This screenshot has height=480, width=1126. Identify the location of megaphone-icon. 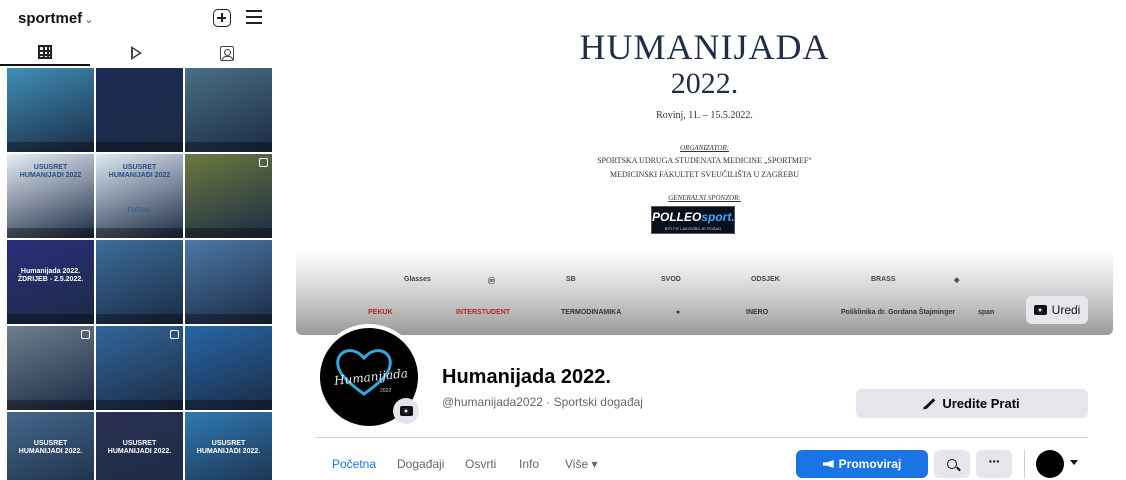
(828, 464).